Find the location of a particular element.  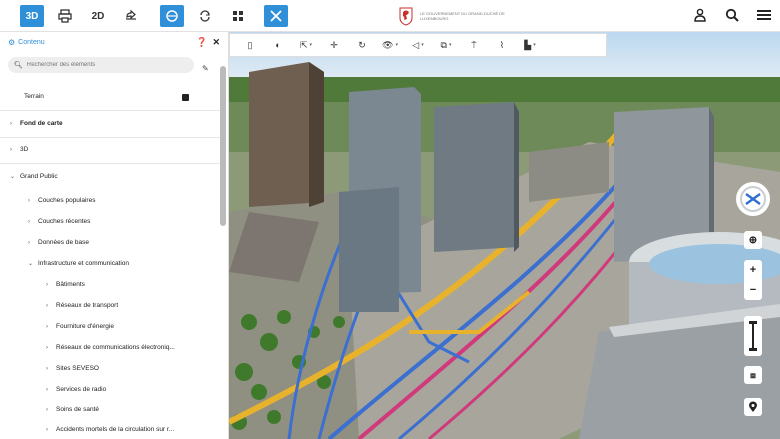

tree-item-fourniture-energie: › Fourniture d'énergie is located at coordinates (80, 326).